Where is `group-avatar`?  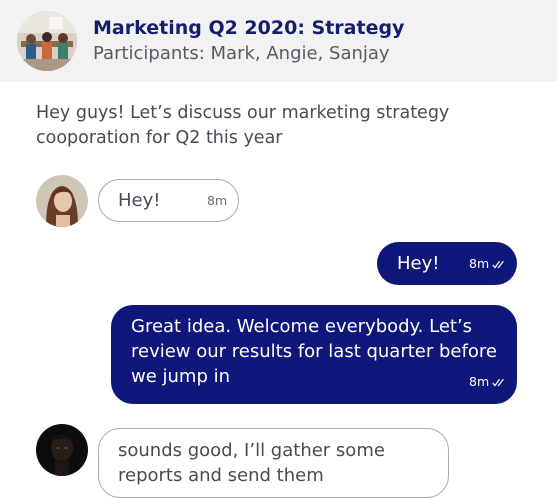
group-avatar is located at coordinates (47, 41).